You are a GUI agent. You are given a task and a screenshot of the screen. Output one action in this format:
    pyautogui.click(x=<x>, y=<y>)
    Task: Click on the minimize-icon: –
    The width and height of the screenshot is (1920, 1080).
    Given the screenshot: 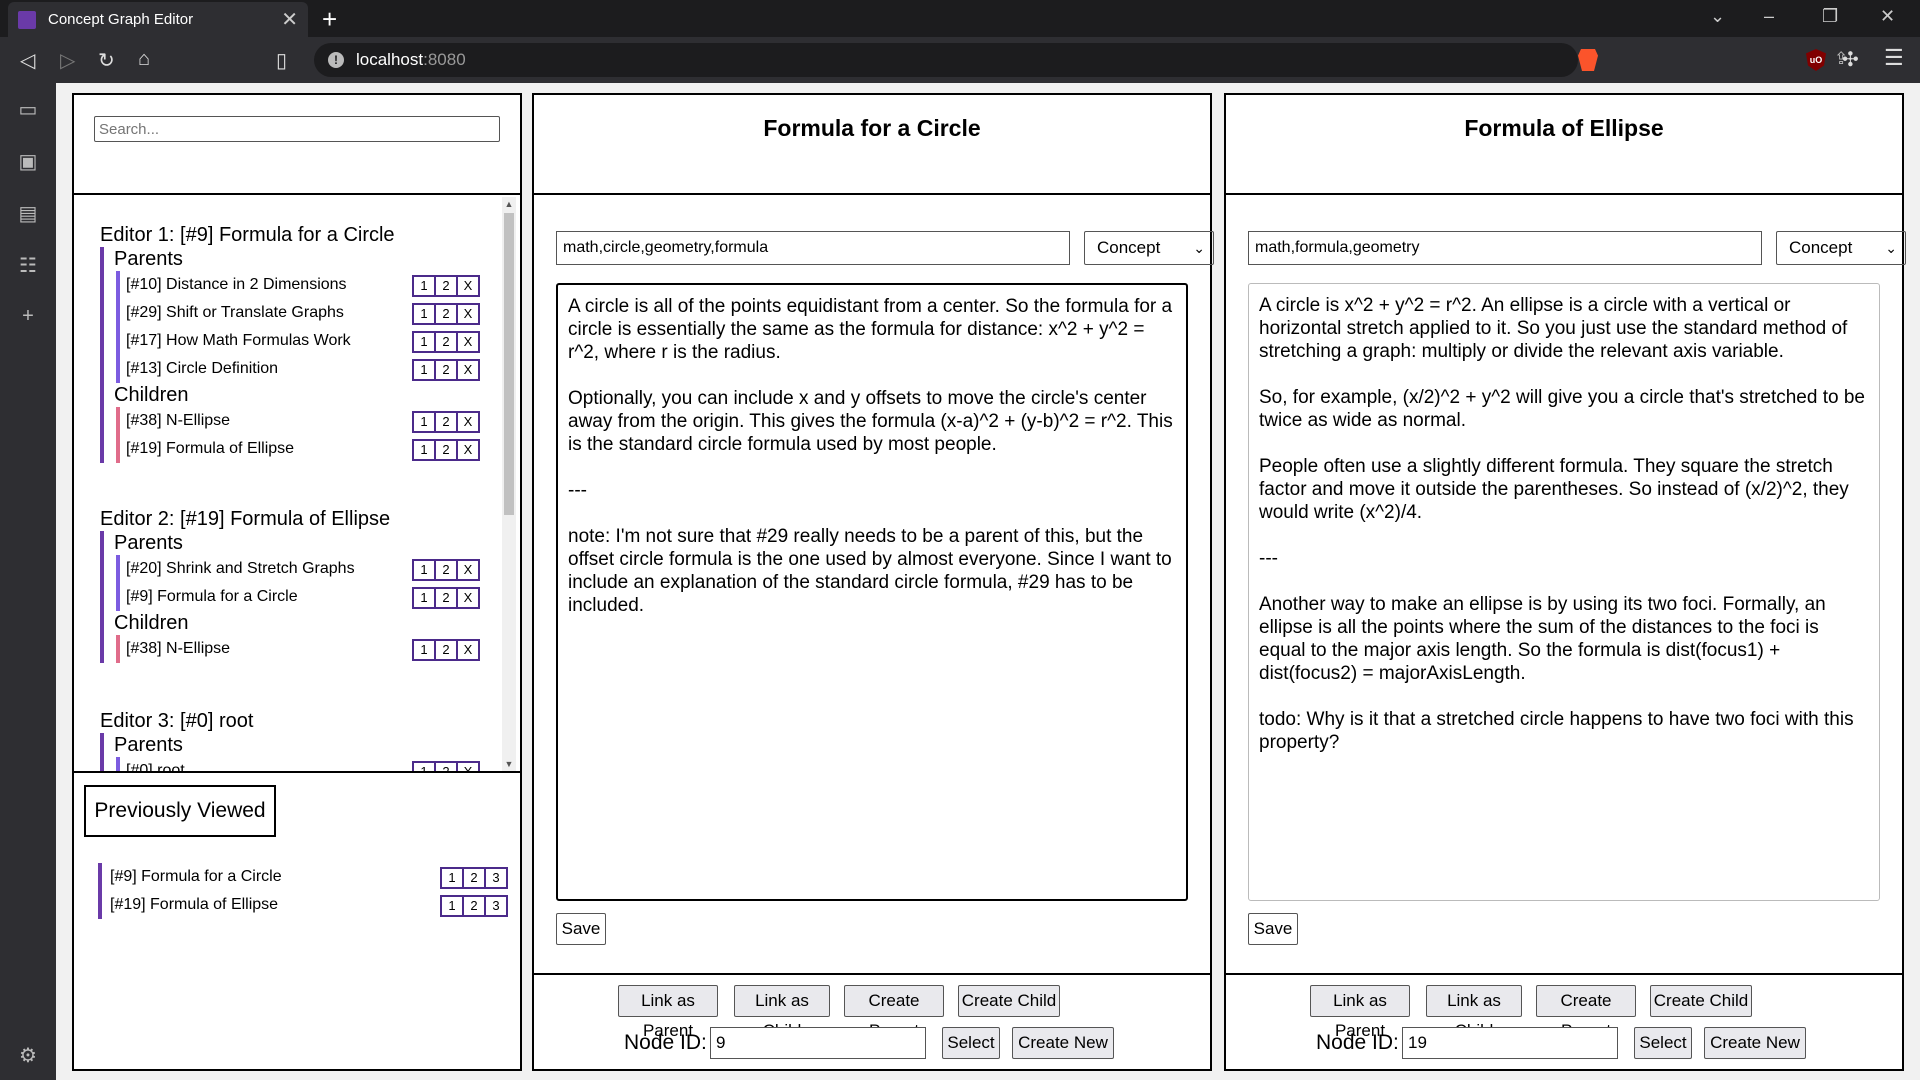 What is the action you would take?
    pyautogui.click(x=1769, y=16)
    